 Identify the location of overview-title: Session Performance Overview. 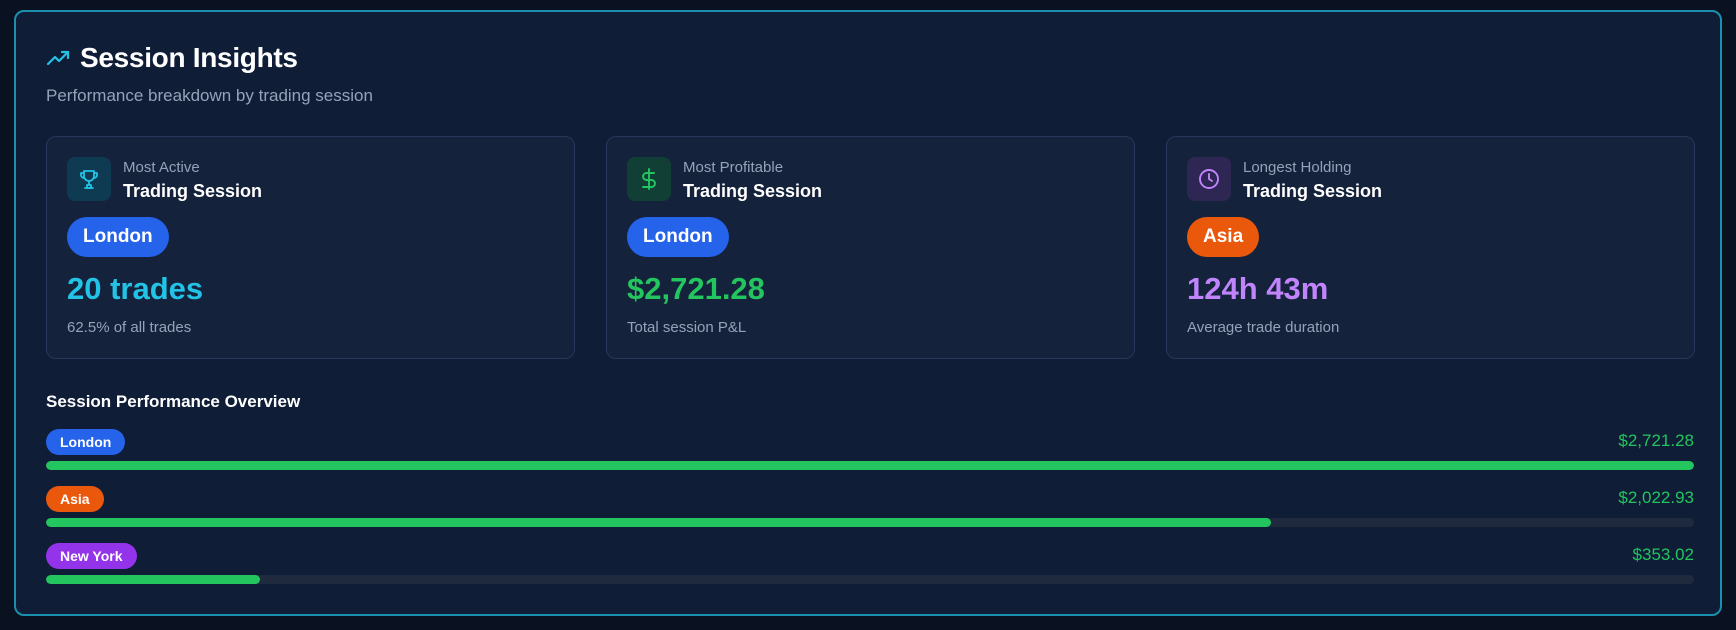
(173, 401).